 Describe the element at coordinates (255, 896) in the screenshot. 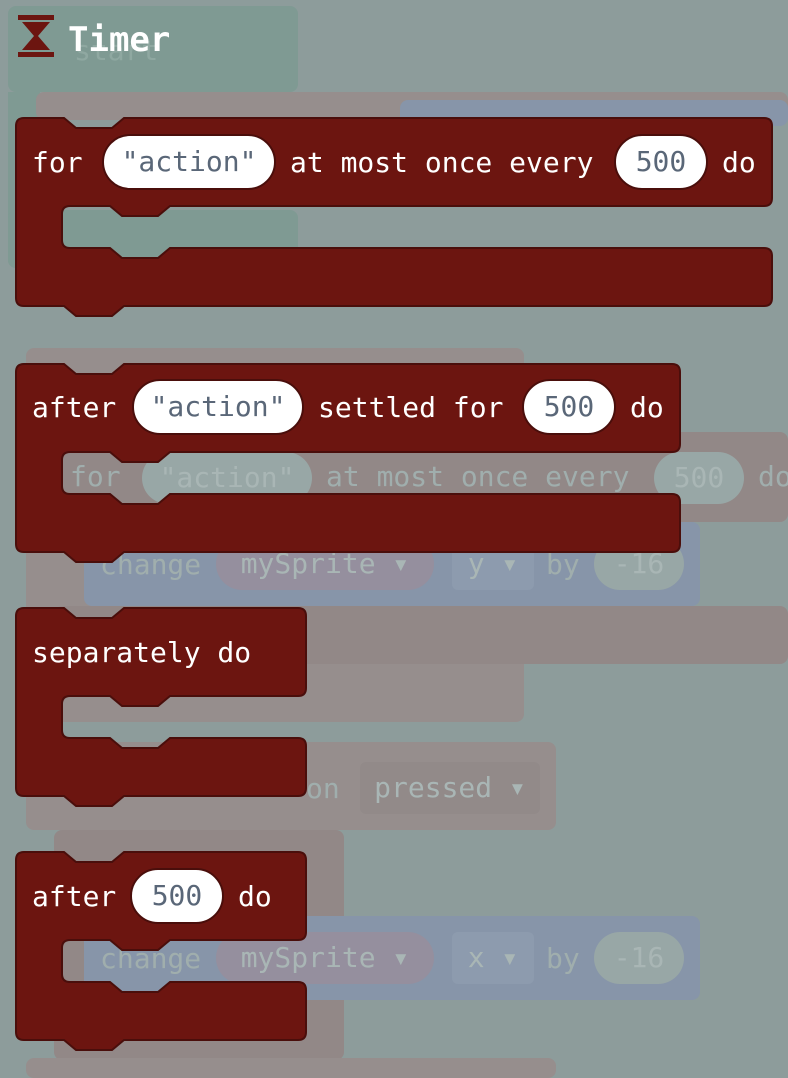

I see `after-ms-do-label: do` at that location.